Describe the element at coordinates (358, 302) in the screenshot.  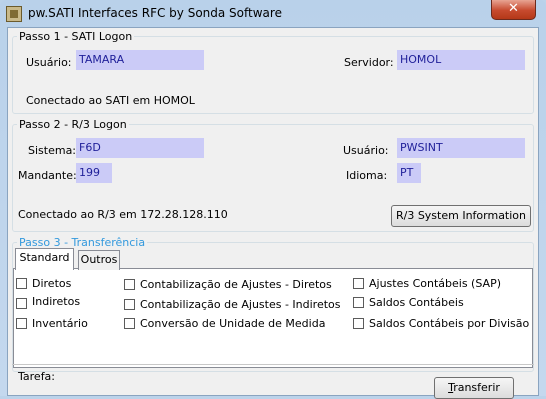
I see `checkbox-saldos-contabeis` at that location.